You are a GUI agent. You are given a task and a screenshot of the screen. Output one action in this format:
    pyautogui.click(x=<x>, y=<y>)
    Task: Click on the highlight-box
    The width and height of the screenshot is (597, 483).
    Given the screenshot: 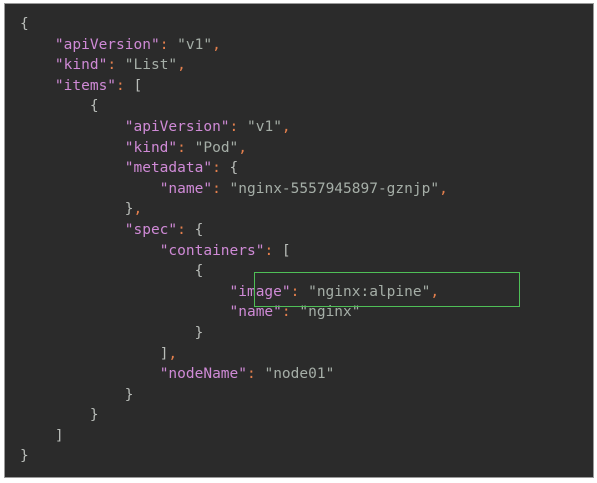 What is the action you would take?
    pyautogui.click(x=387, y=289)
    